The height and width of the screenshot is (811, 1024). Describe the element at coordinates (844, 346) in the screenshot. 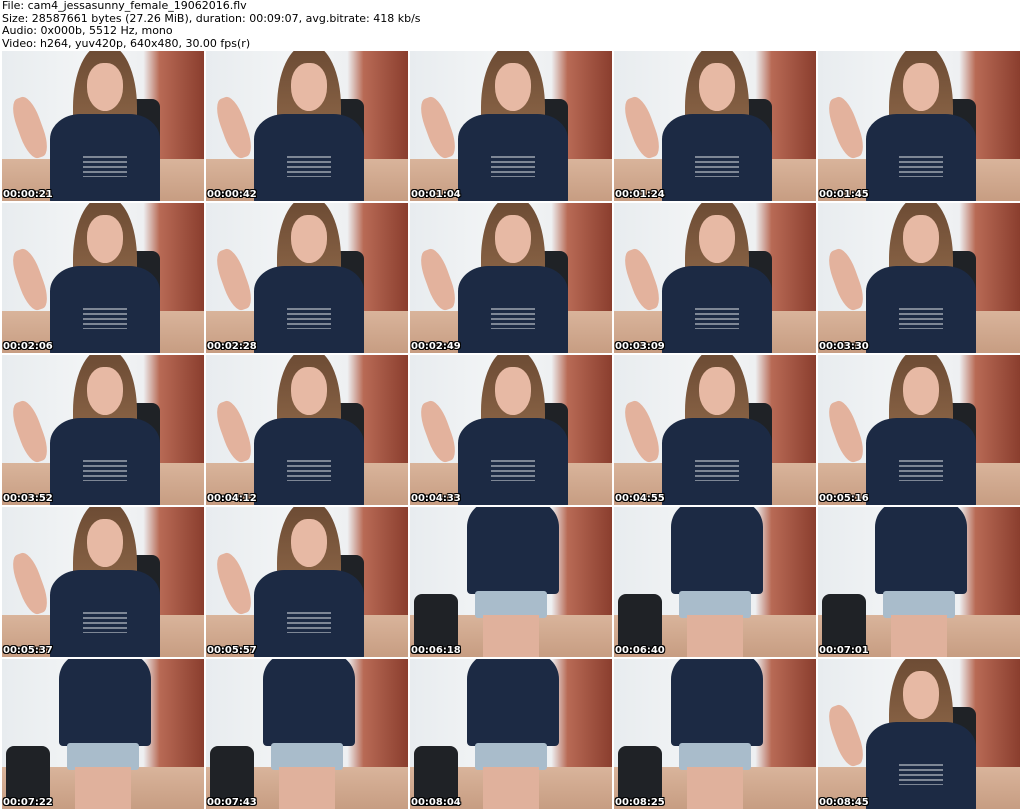

I see `thumbnail-timestamp: 00:03:30` at that location.